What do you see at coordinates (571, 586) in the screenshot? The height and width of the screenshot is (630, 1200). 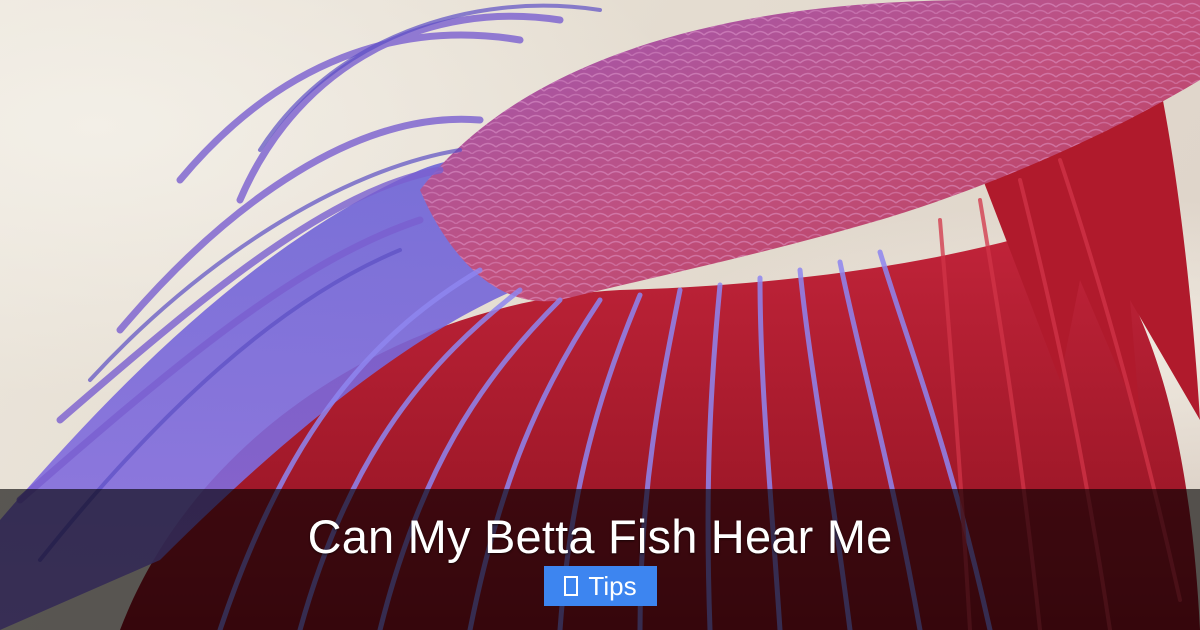 I see `tag-icon` at bounding box center [571, 586].